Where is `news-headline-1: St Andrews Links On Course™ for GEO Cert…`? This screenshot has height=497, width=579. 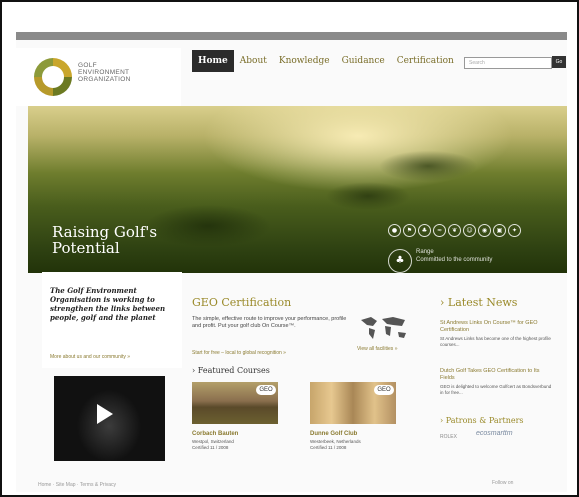
news-headline-1: St Andrews Links On Course™ for GEO Cert… is located at coordinates (496, 327).